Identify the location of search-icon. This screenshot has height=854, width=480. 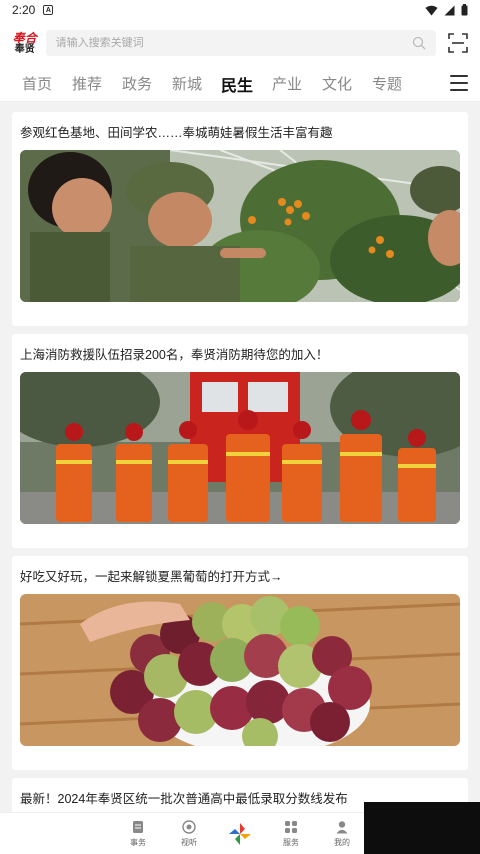
(419, 43).